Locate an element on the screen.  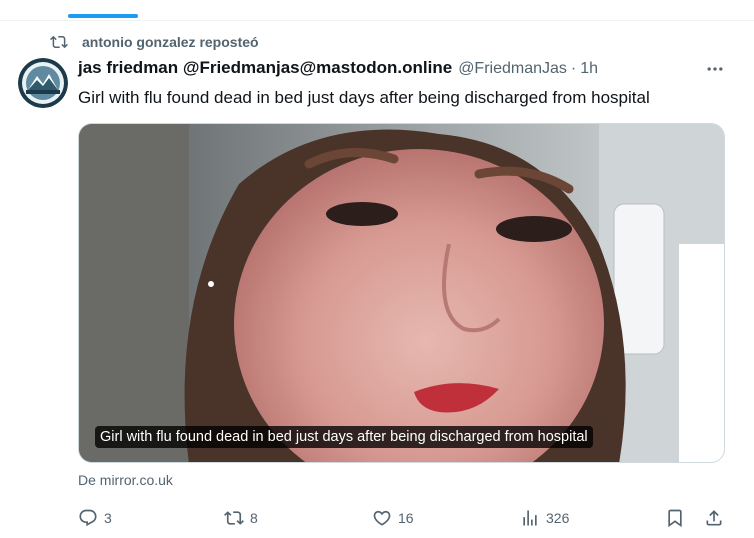
share-button is located at coordinates (717, 518).